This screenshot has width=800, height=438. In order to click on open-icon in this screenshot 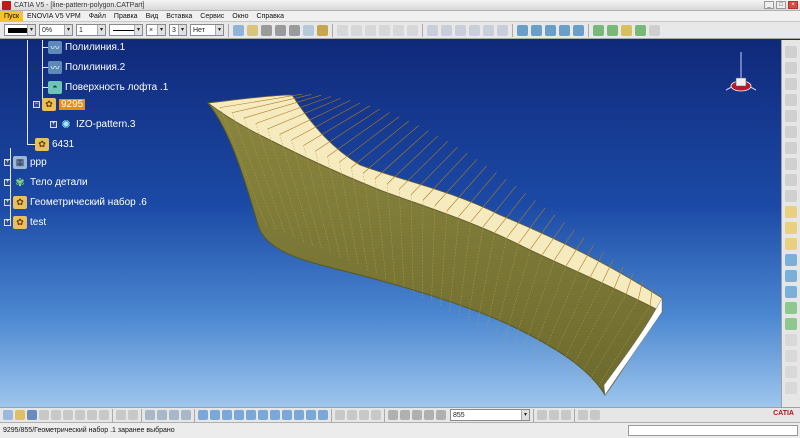, I will do `click(20, 415)`.